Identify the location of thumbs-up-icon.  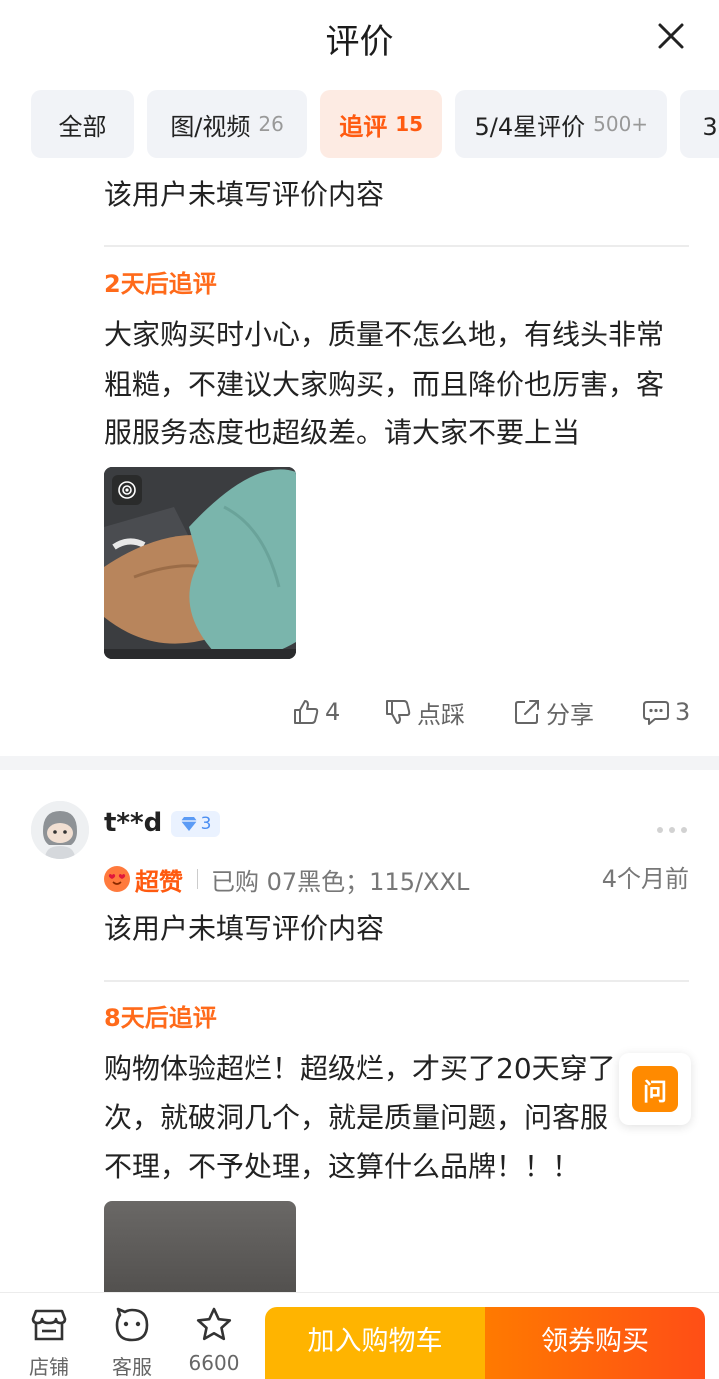
(306, 712).